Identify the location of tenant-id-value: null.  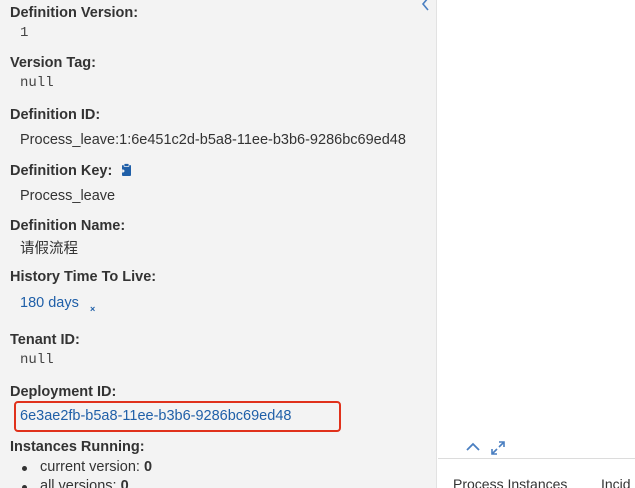
(37, 360).